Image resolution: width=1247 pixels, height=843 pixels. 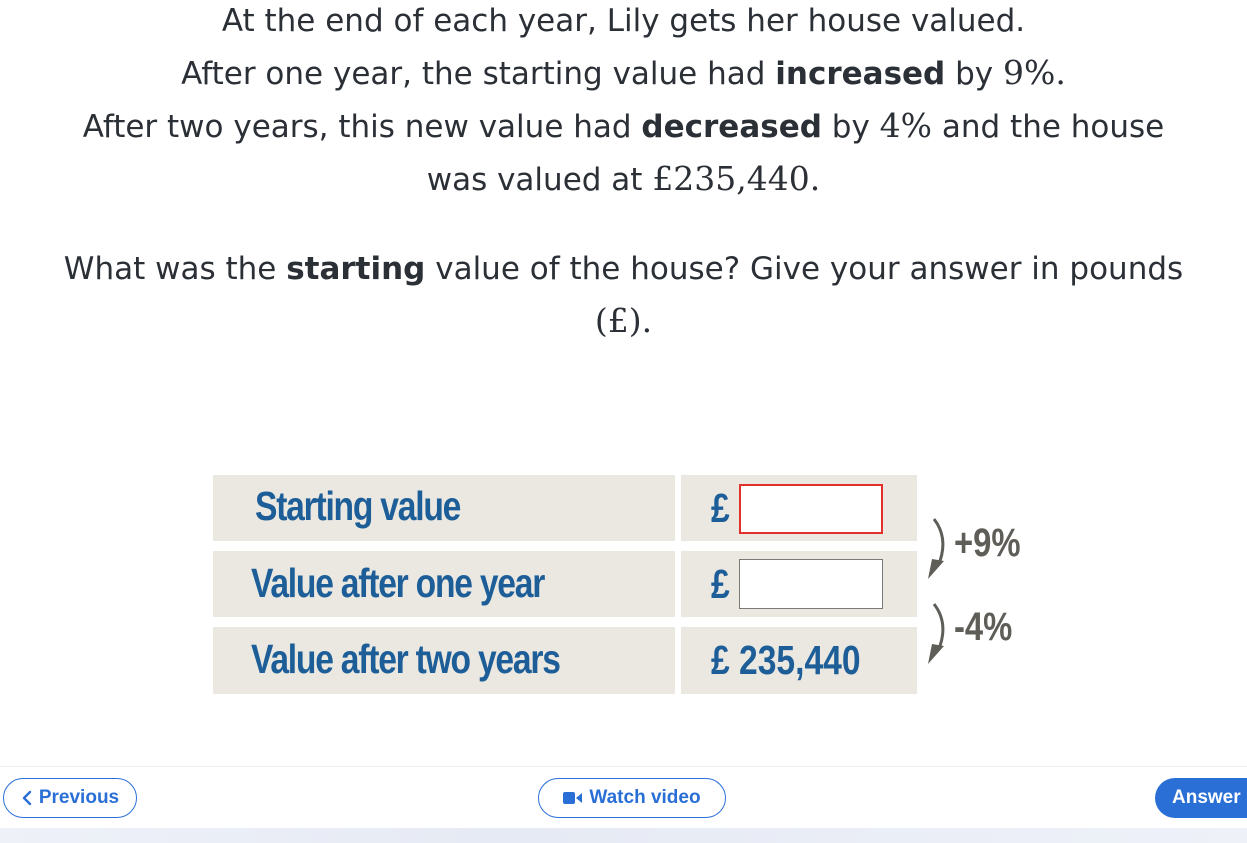 What do you see at coordinates (398, 583) in the screenshot?
I see `row-label-one-year: Value after one year` at bounding box center [398, 583].